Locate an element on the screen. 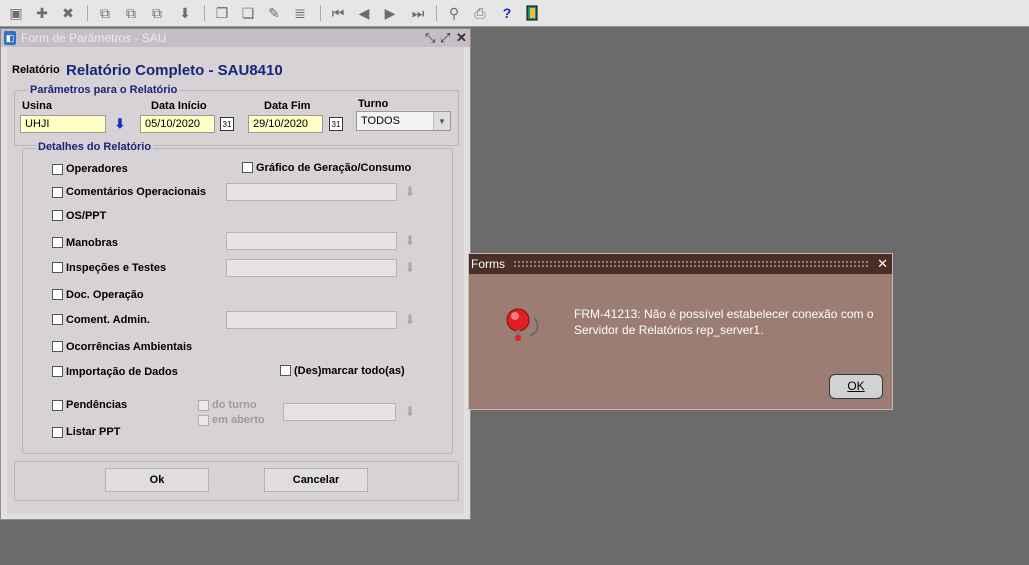 The image size is (1029, 565). paste-icon: ❏ is located at coordinates (248, 13).